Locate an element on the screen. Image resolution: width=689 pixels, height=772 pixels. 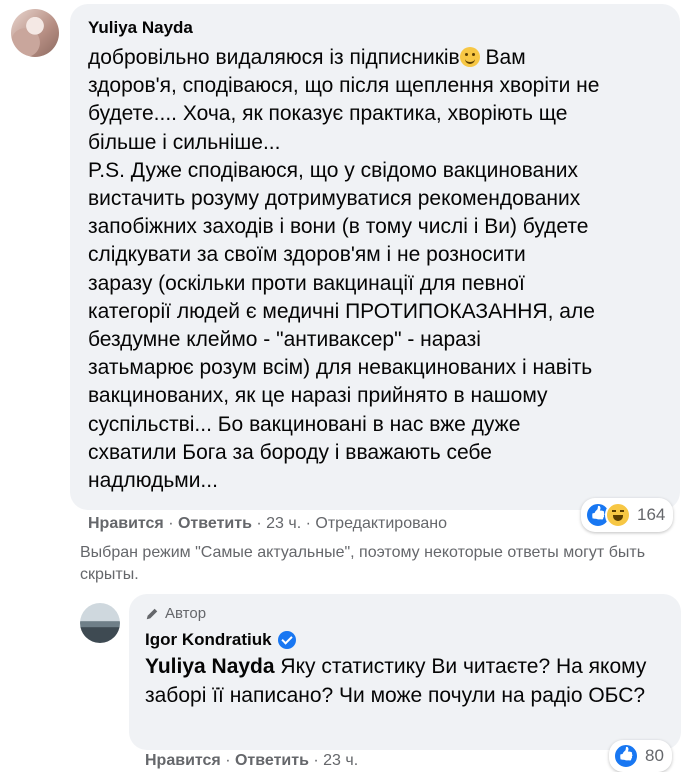
reply-author-name: Igor Kondratiuk is located at coordinates (208, 640).